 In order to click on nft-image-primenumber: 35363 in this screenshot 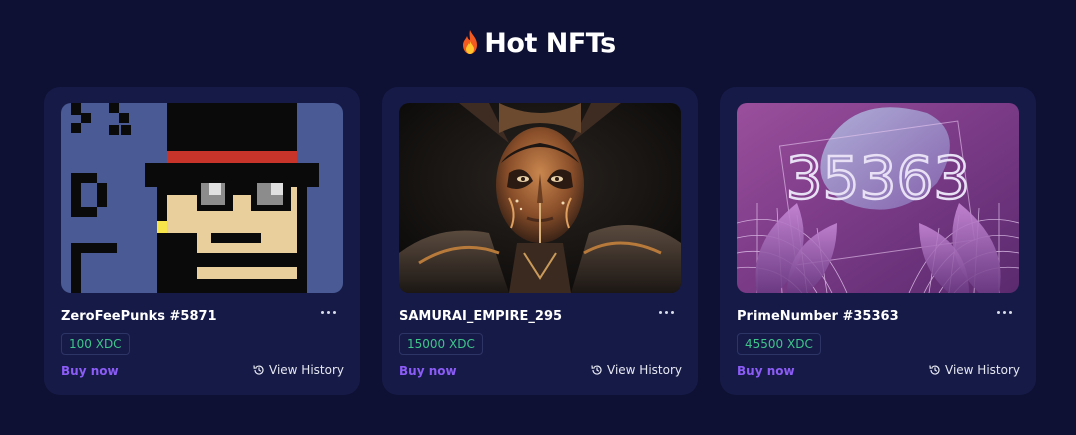, I will do `click(878, 198)`.